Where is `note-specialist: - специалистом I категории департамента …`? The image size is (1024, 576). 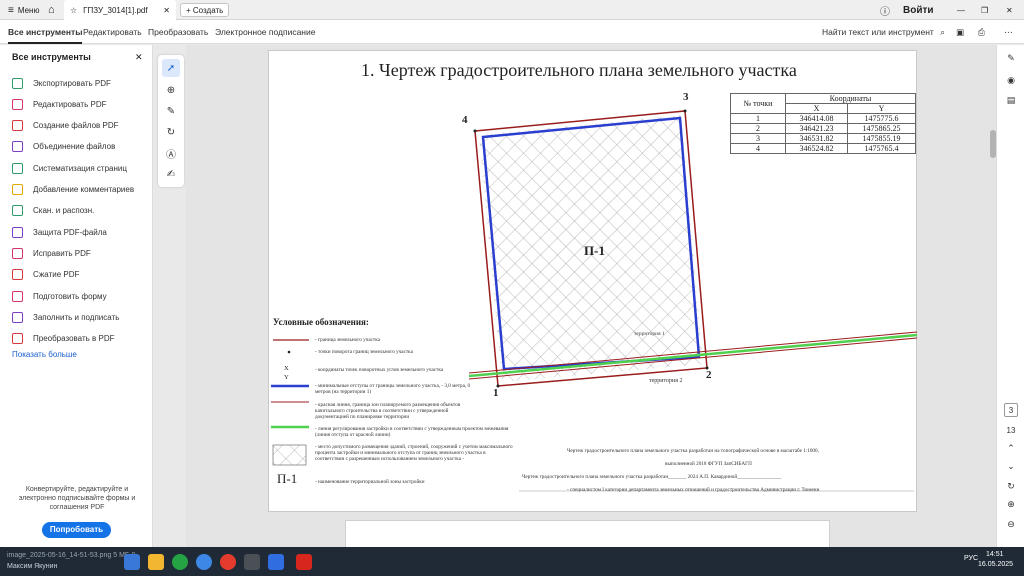 note-specialist: - специалистом I категории департамента … is located at coordinates (693, 490).